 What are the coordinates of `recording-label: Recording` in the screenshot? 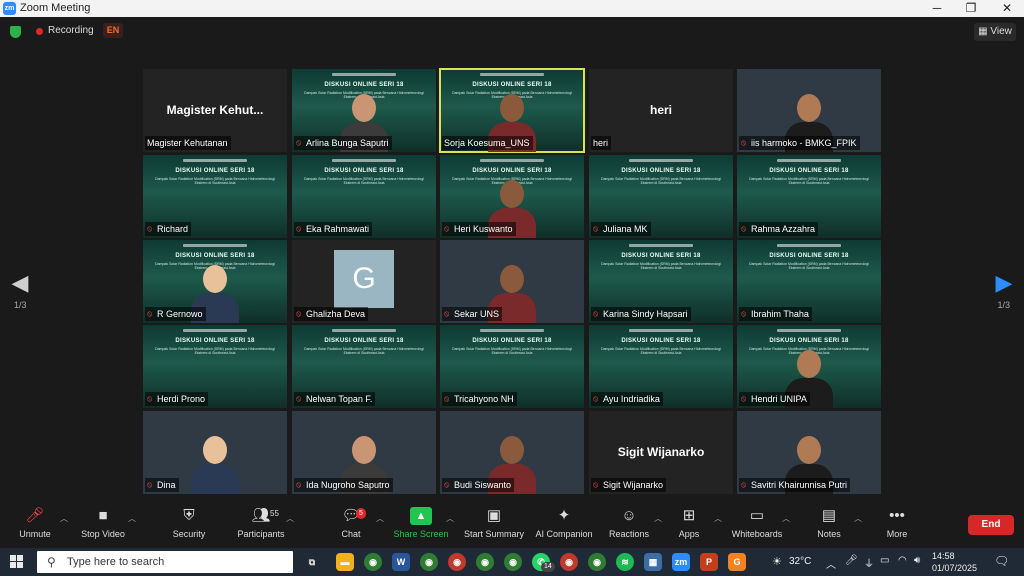 It's located at (71, 30).